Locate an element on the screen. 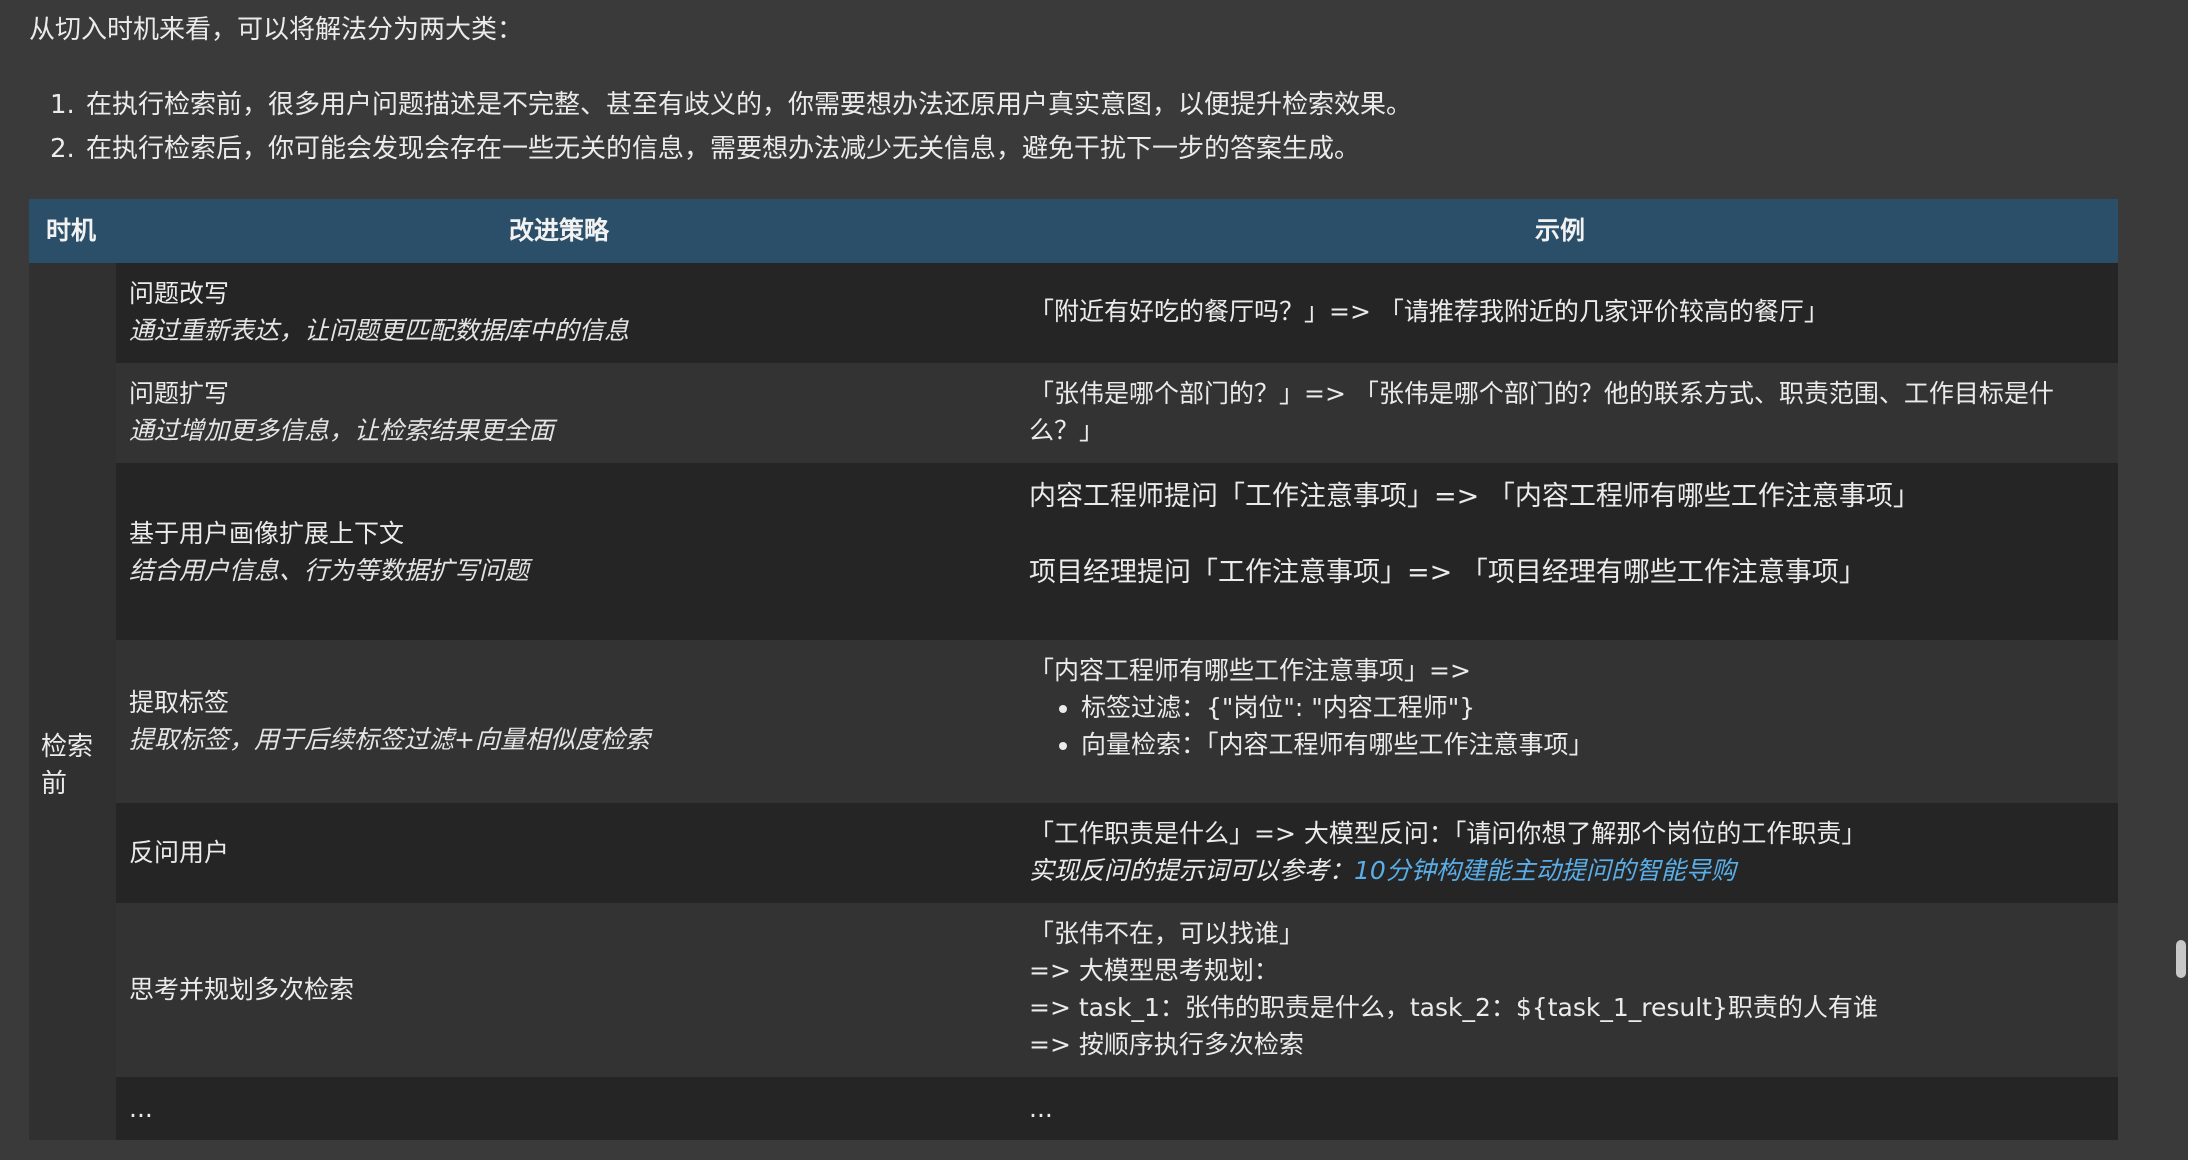  example-line: 么？」 is located at coordinates (1067, 430).